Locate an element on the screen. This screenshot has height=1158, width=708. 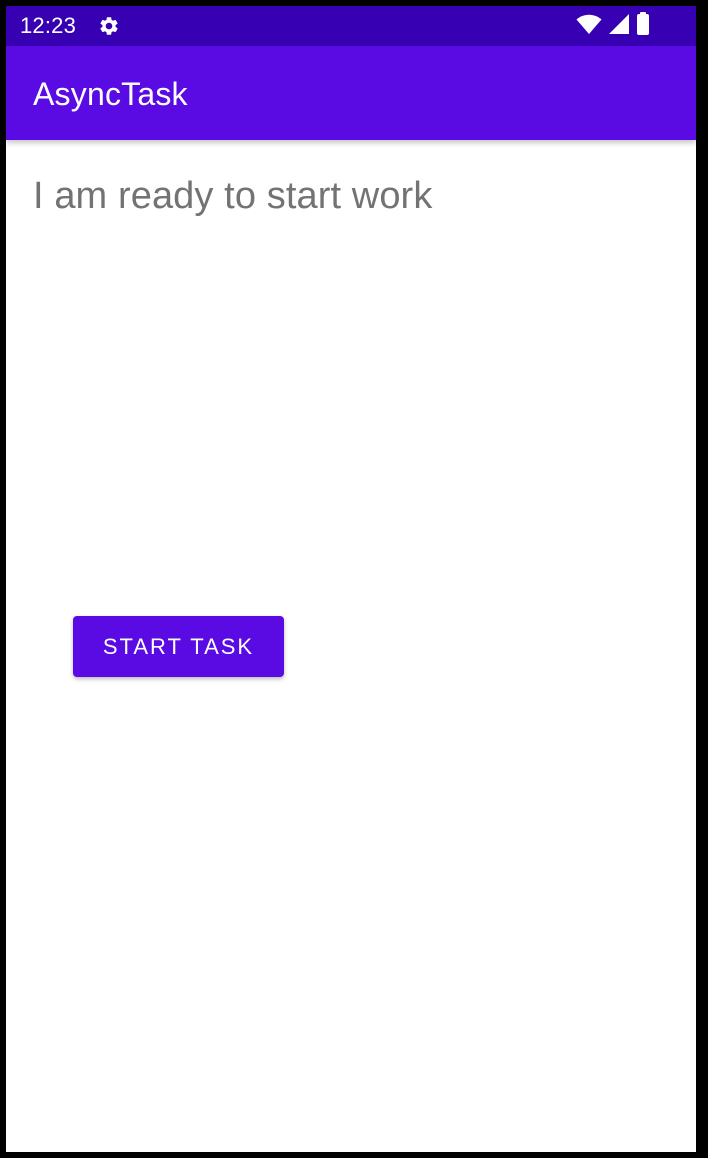
cellular-signal-icon is located at coordinates (619, 26).